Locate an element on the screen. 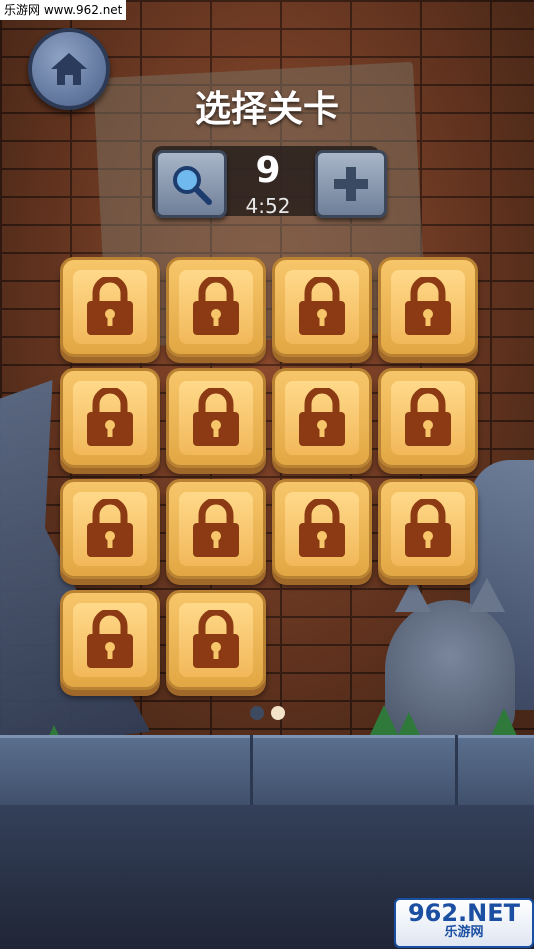 Image resolution: width=534 pixels, height=949 pixels. stone-floor is located at coordinates (267, 771).